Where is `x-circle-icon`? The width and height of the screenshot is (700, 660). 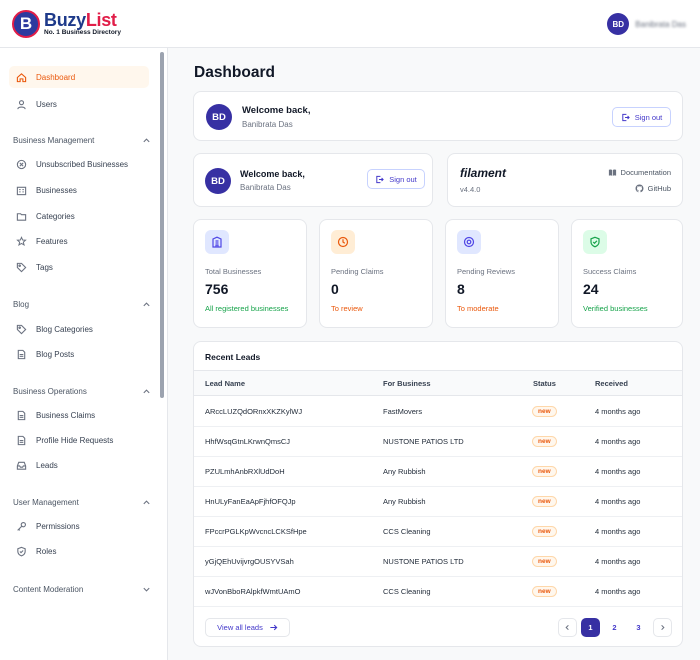 x-circle-icon is located at coordinates (21, 164).